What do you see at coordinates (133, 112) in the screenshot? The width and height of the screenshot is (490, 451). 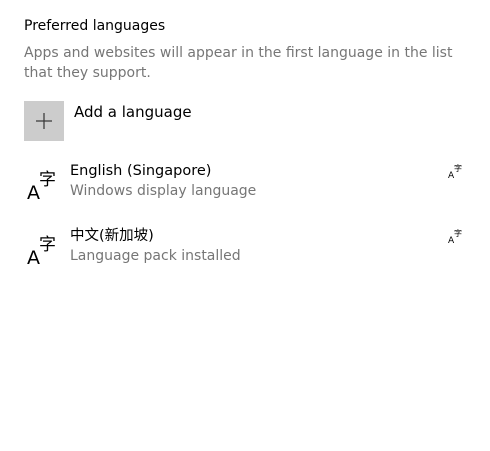 I see `add-language-label: Add a language` at bounding box center [133, 112].